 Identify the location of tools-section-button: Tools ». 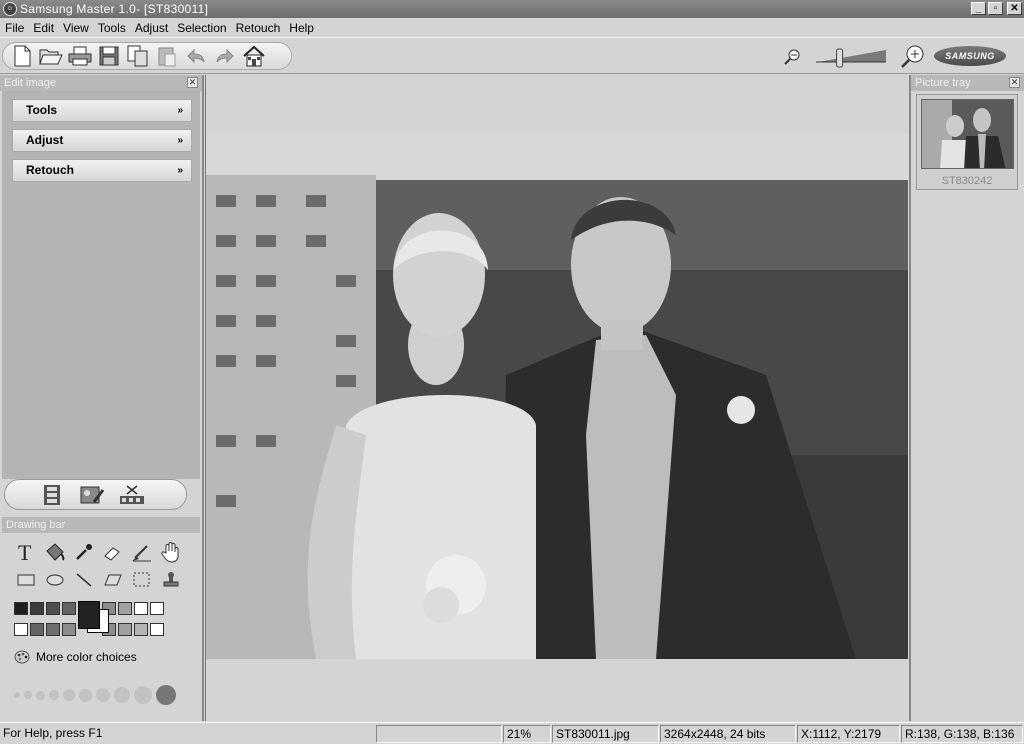
(102, 110).